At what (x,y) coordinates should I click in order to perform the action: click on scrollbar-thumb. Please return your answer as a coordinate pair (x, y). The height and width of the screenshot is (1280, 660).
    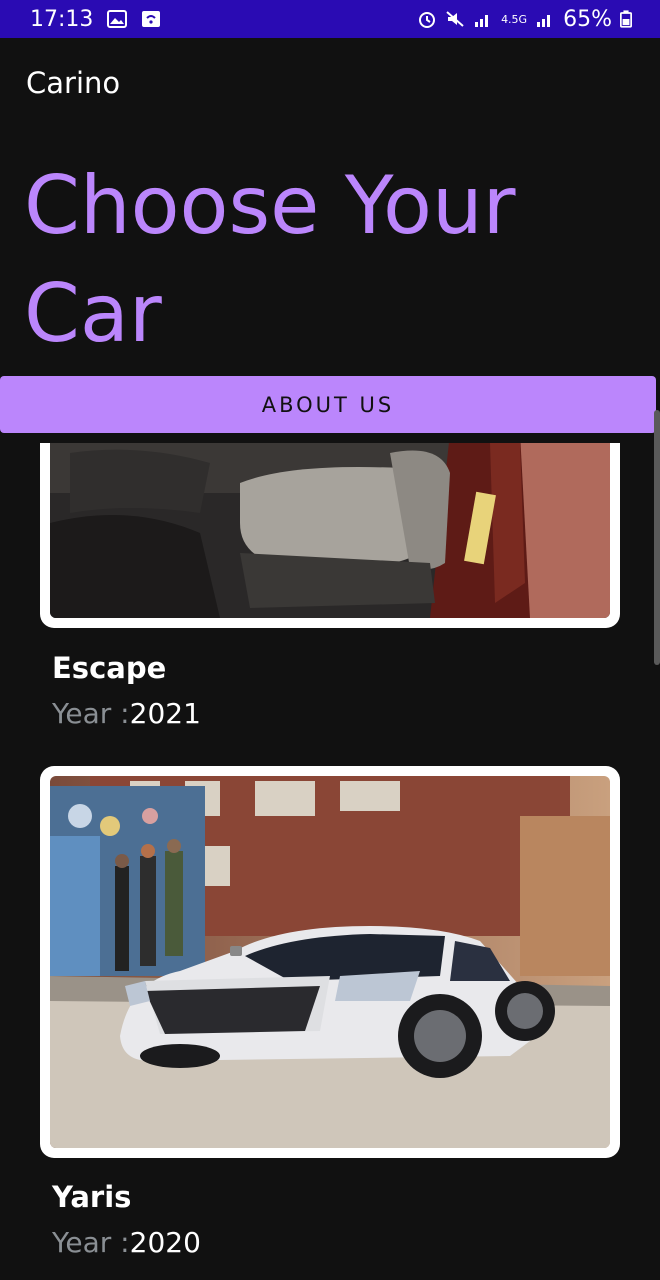
    Looking at the image, I should click on (657, 537).